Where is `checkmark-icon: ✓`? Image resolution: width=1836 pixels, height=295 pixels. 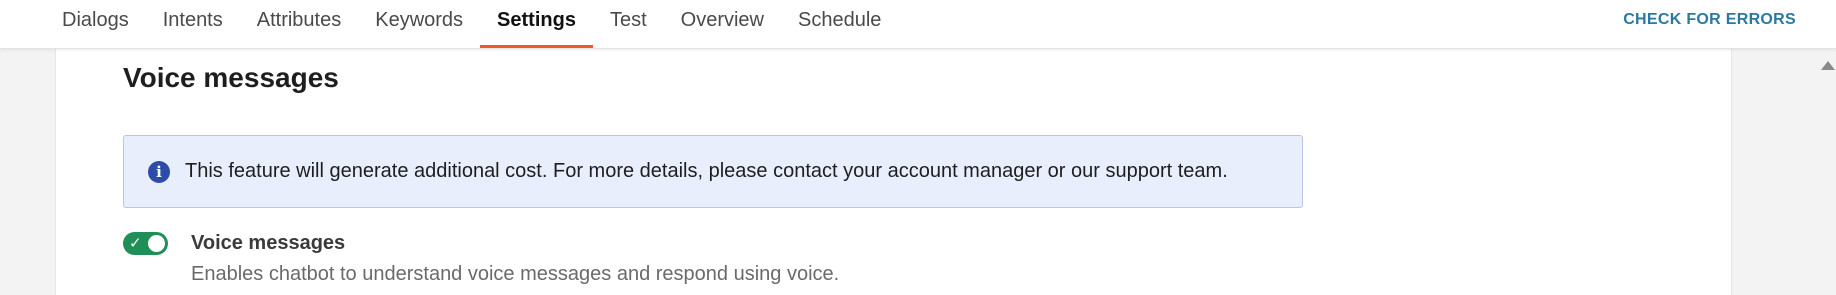 checkmark-icon: ✓ is located at coordinates (135, 243).